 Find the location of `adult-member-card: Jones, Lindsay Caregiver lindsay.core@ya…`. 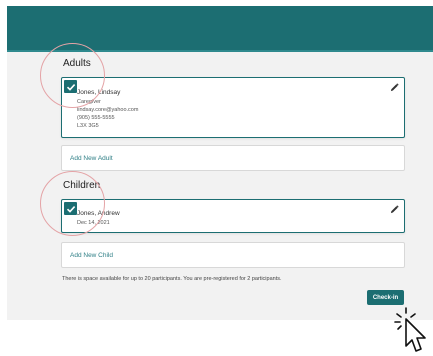

adult-member-card: Jones, Lindsay Caregiver lindsay.core@ya… is located at coordinates (233, 107).